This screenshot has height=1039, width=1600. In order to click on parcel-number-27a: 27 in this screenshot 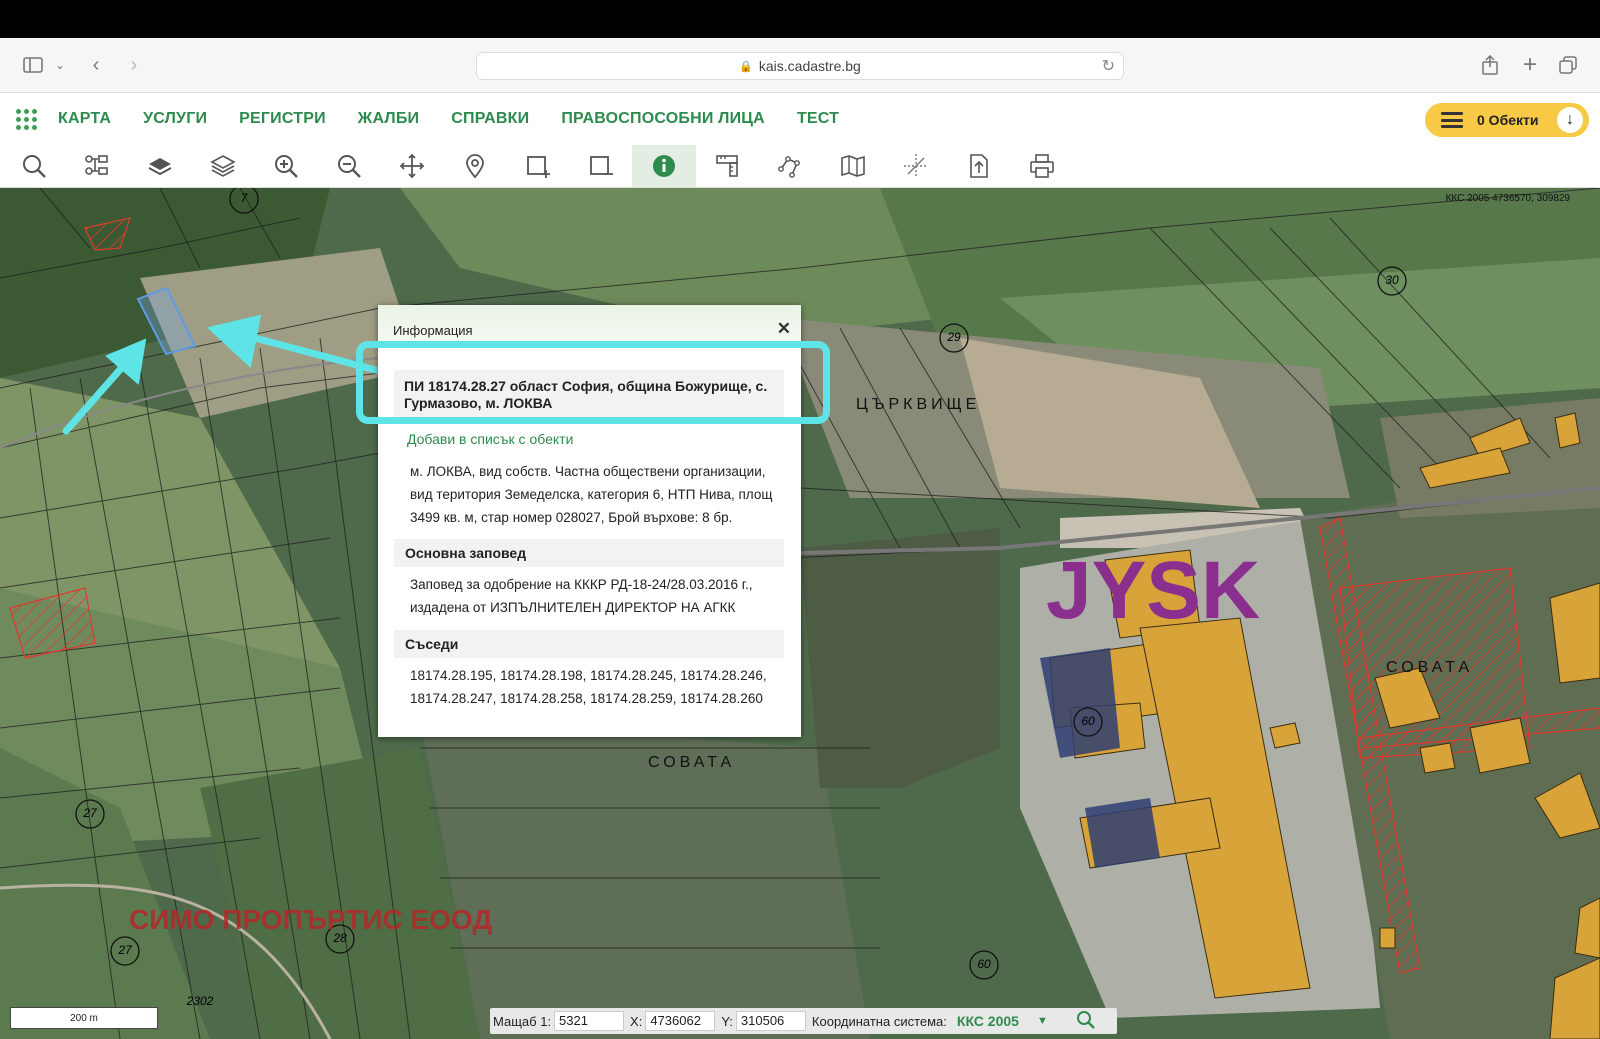, I will do `click(90, 813)`.